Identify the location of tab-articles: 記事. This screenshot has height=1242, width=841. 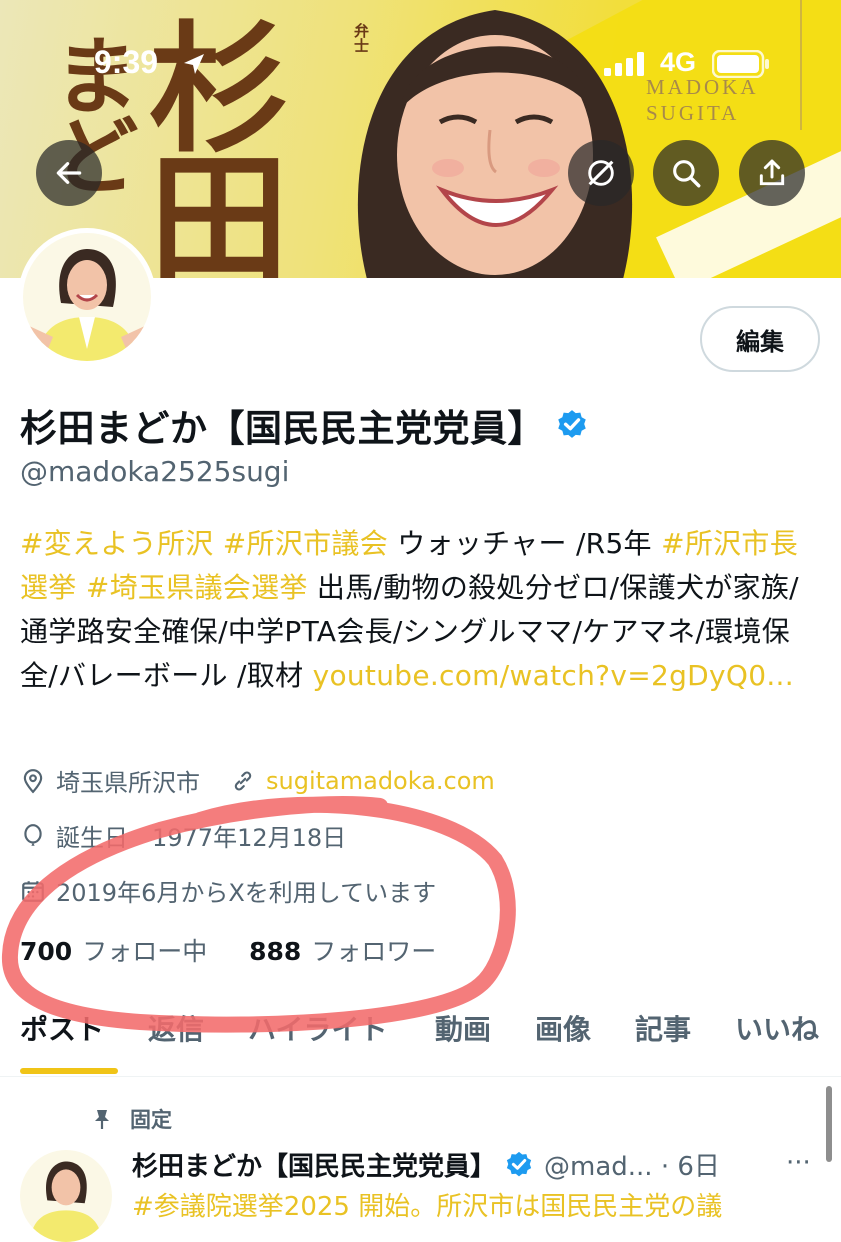
(663, 1042).